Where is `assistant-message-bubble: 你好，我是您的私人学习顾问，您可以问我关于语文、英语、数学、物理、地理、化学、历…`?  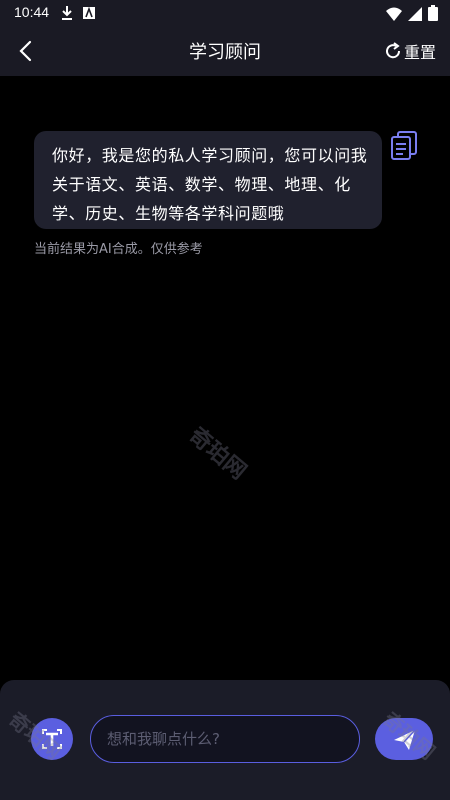 assistant-message-bubble: 你好，我是您的私人学习顾问，您可以问我关于语文、英语、数学、物理、地理、化学、历… is located at coordinates (208, 180).